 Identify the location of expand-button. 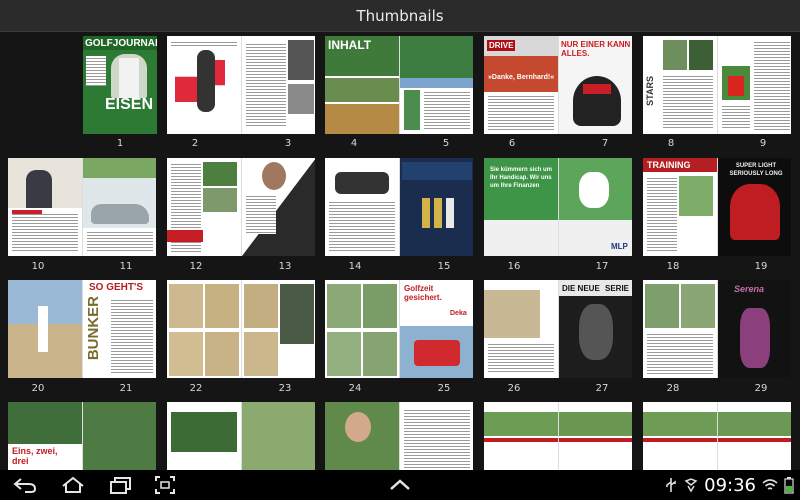
(400, 485).